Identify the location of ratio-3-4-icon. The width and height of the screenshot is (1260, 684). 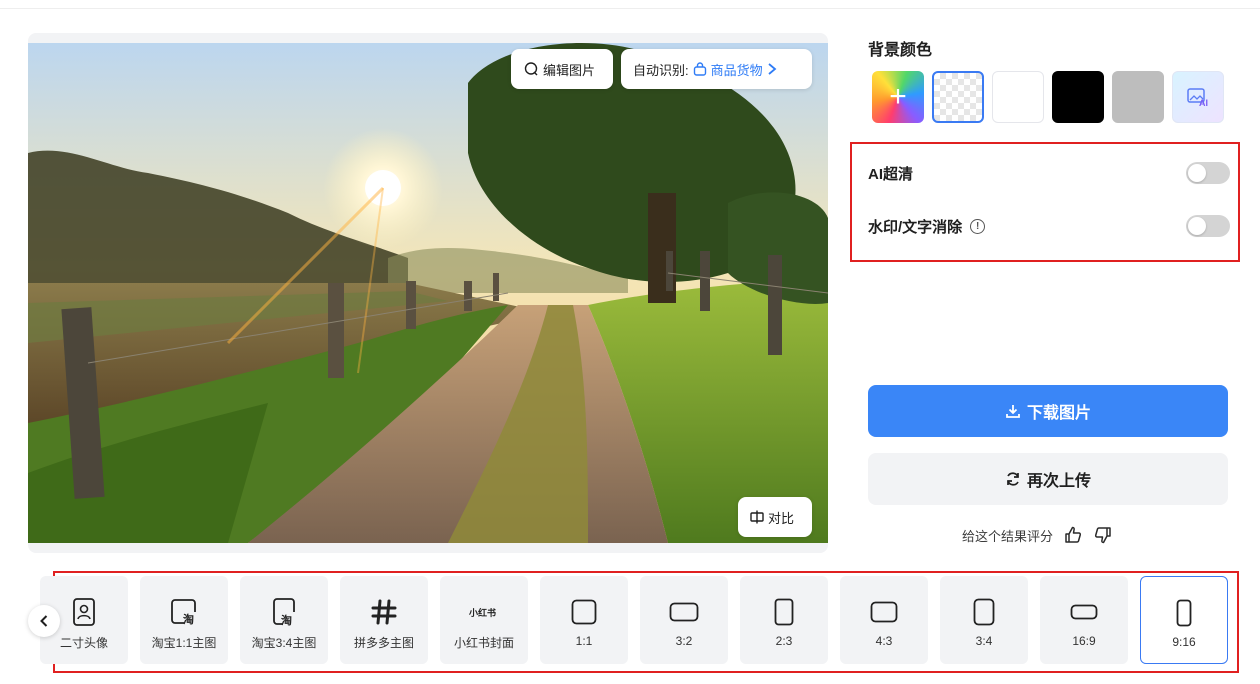
(984, 612).